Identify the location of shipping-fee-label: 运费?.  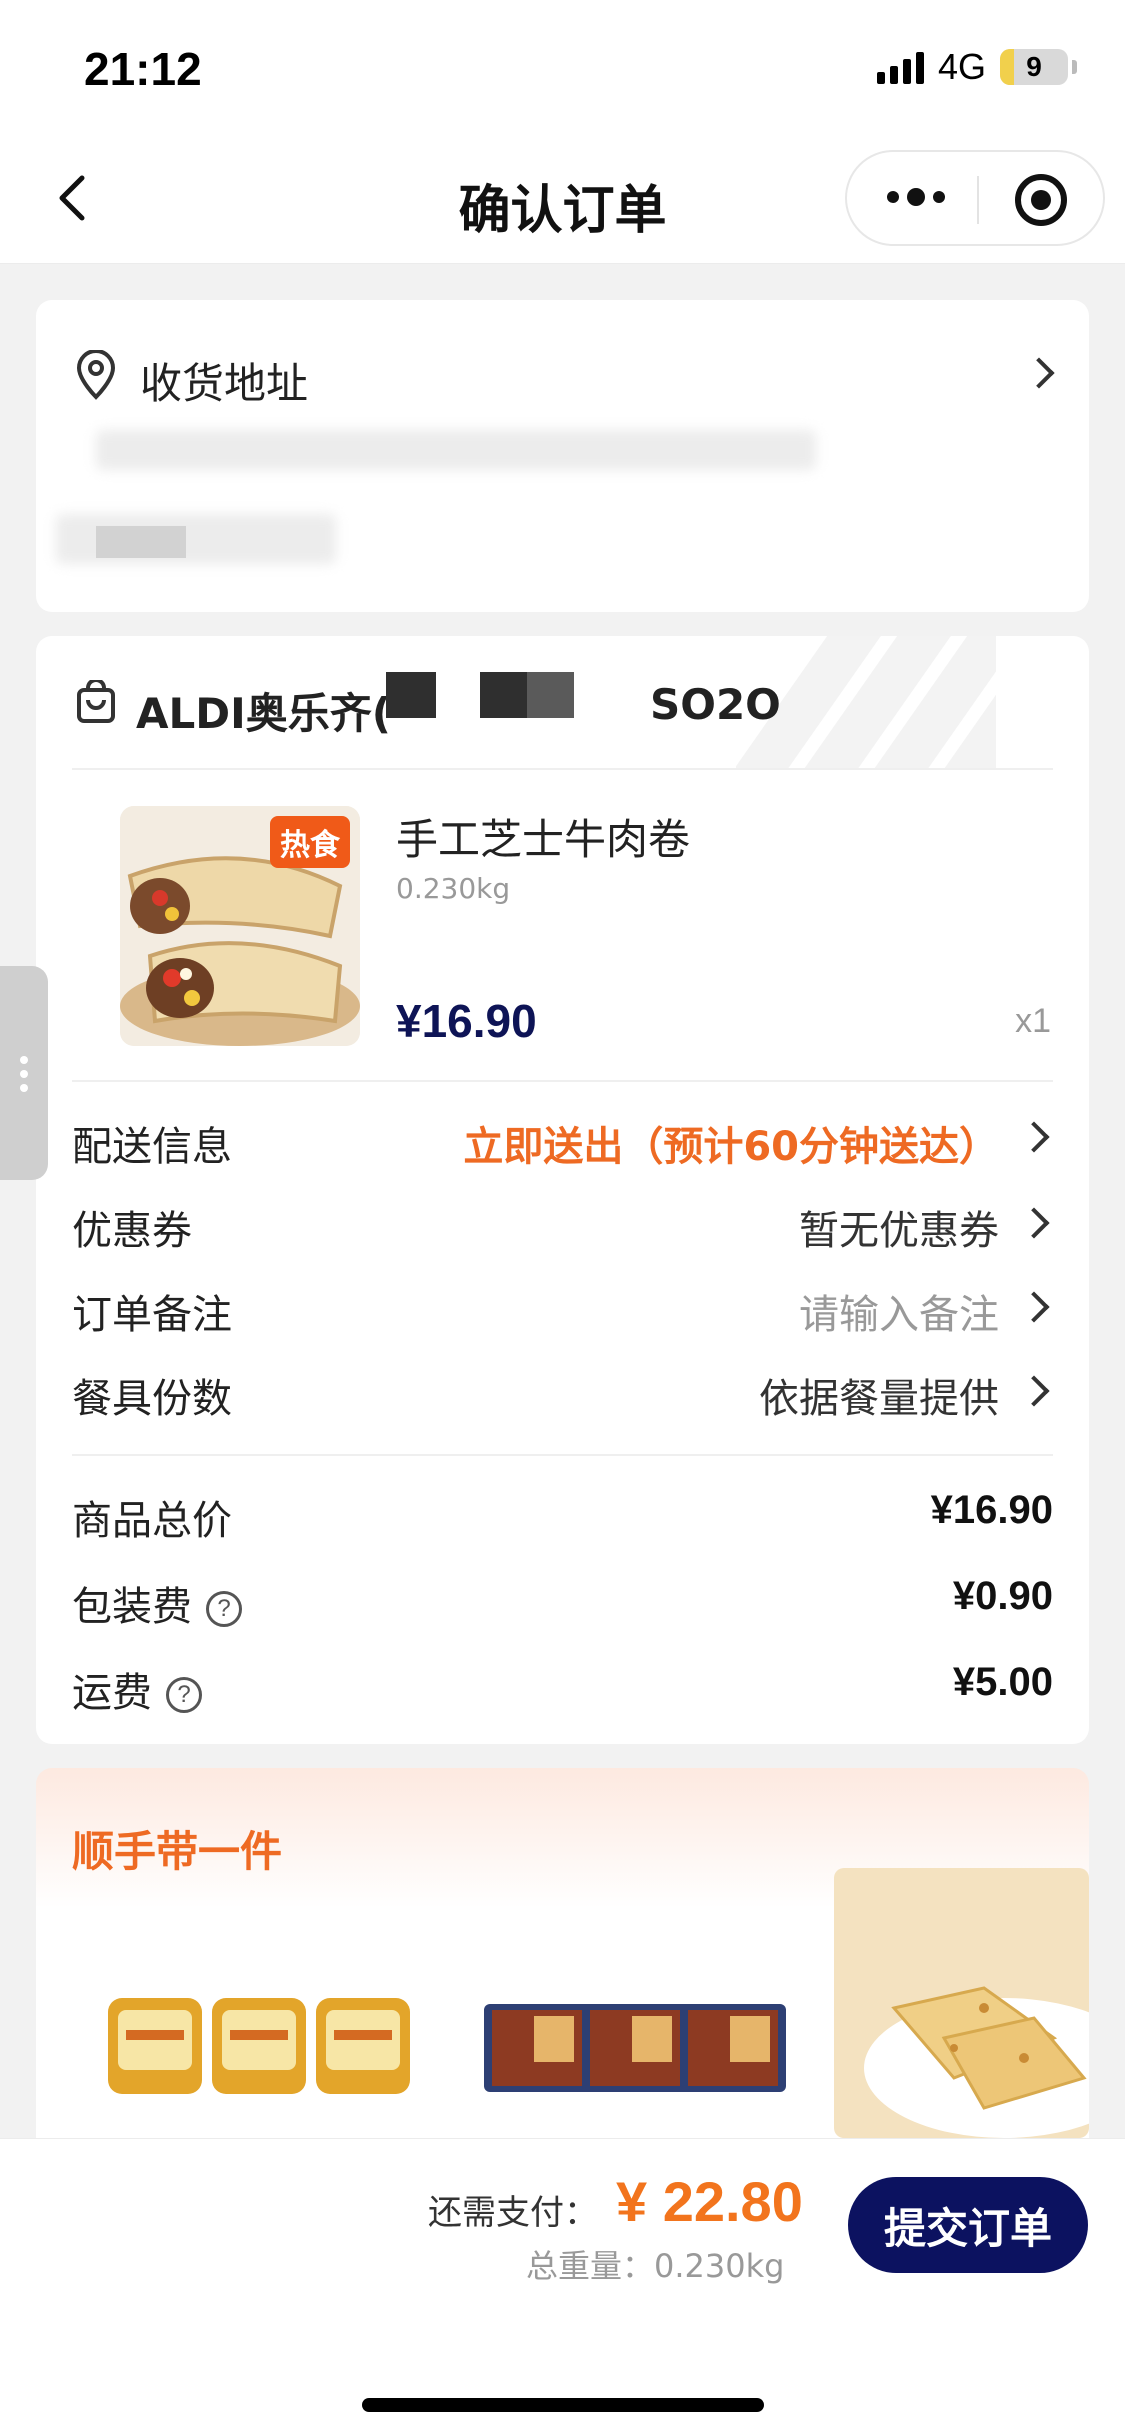
(137, 1689).